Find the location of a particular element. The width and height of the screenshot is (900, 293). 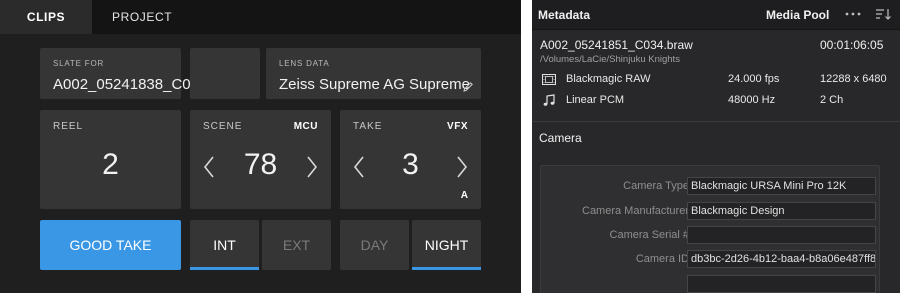

clip-path: /Volumes/LaCie/Shinjuku Knights is located at coordinates (610, 59).